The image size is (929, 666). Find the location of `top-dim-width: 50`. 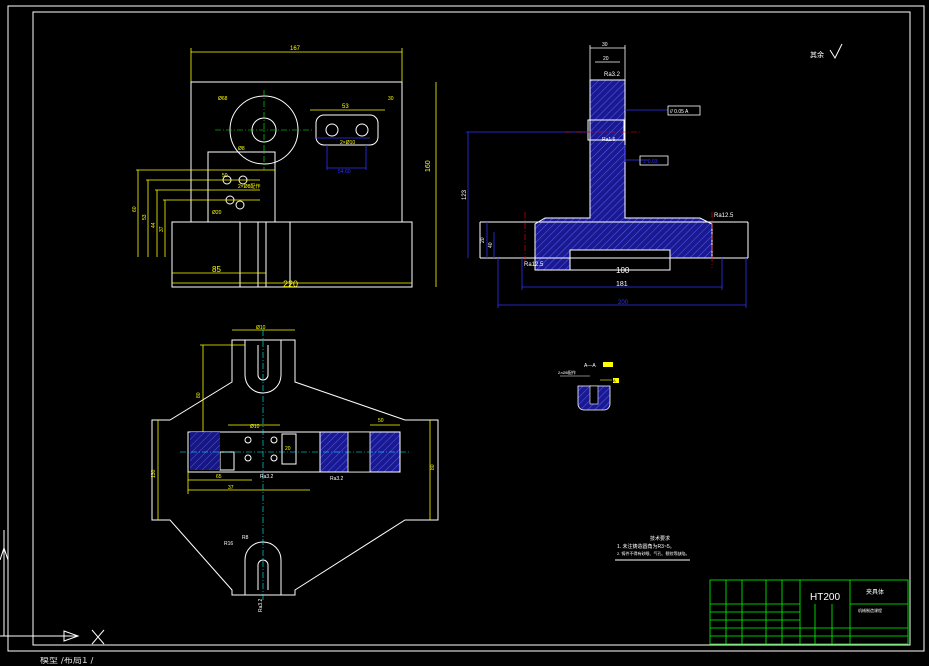

top-dim-width: 50 is located at coordinates (381, 421).